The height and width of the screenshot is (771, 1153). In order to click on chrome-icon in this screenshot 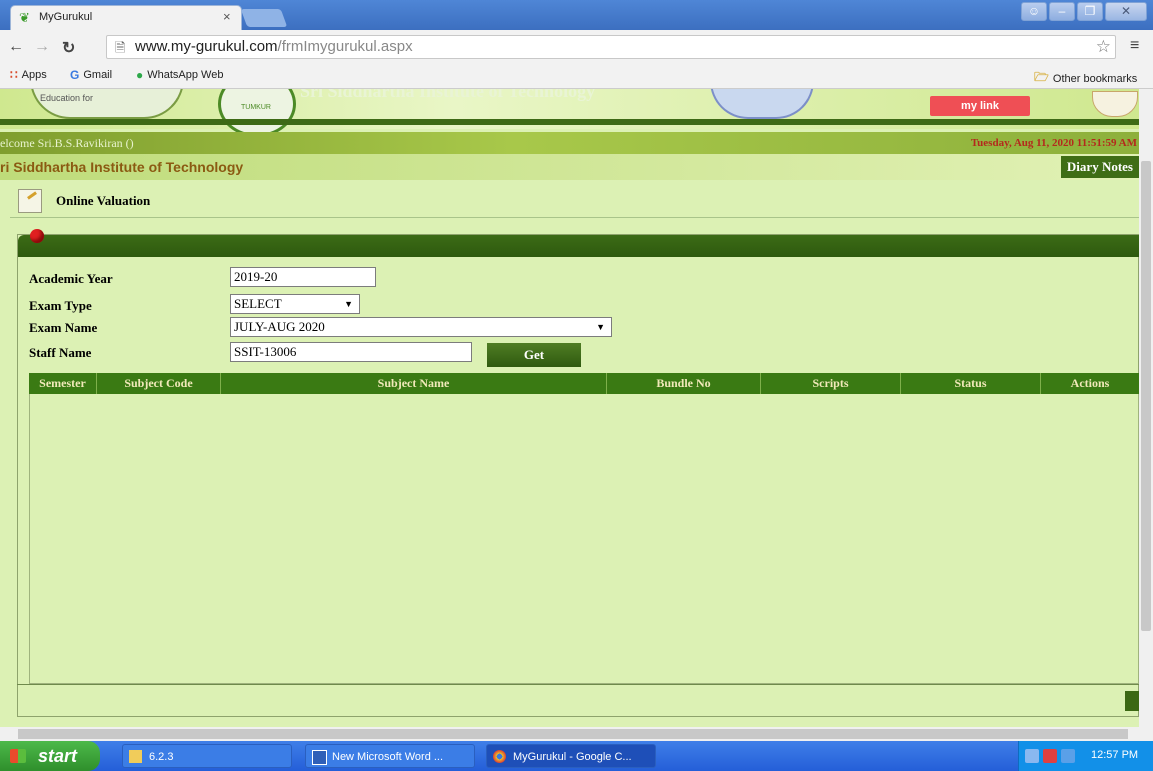, I will do `click(499, 756)`.